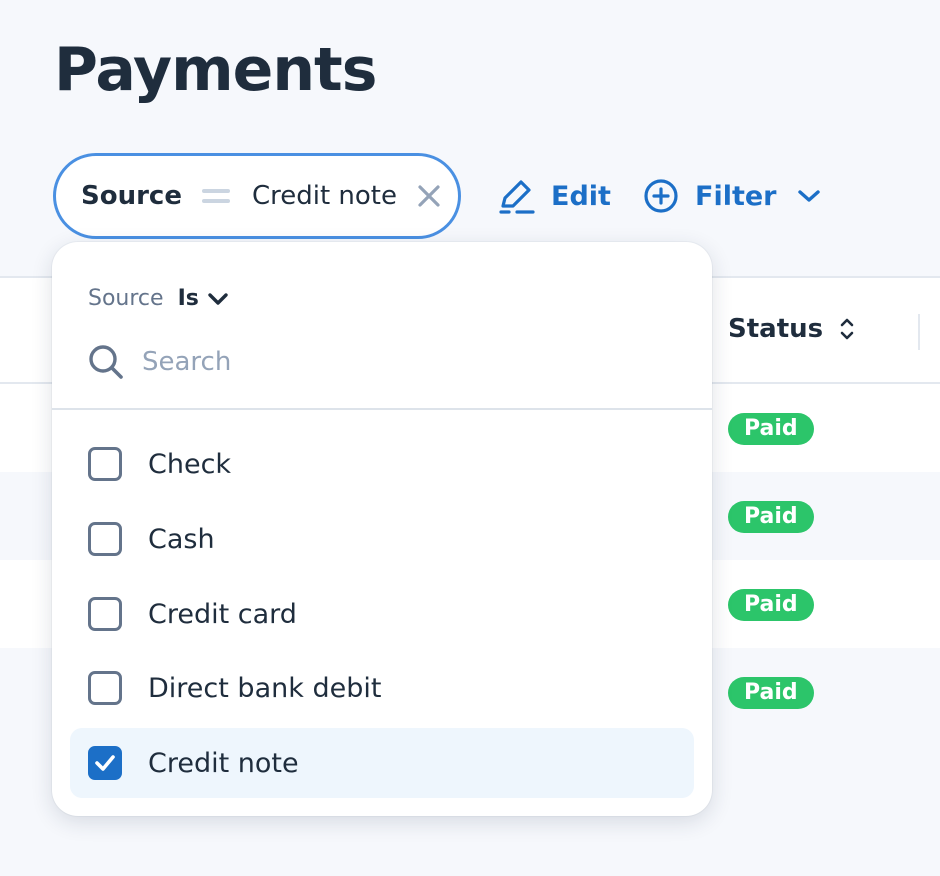  I want to click on page-title: Payments, so click(215, 70).